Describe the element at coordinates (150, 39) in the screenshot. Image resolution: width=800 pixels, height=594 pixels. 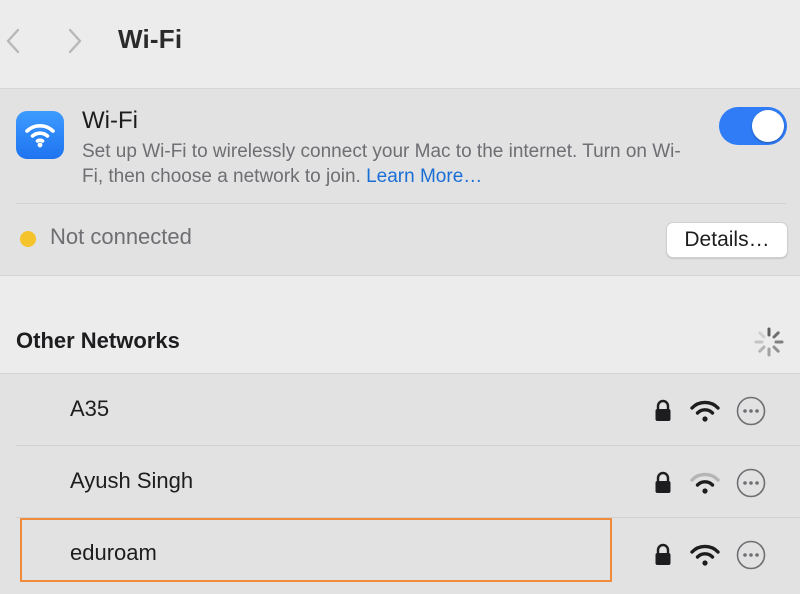
I see `page-title: Wi-Fi` at that location.